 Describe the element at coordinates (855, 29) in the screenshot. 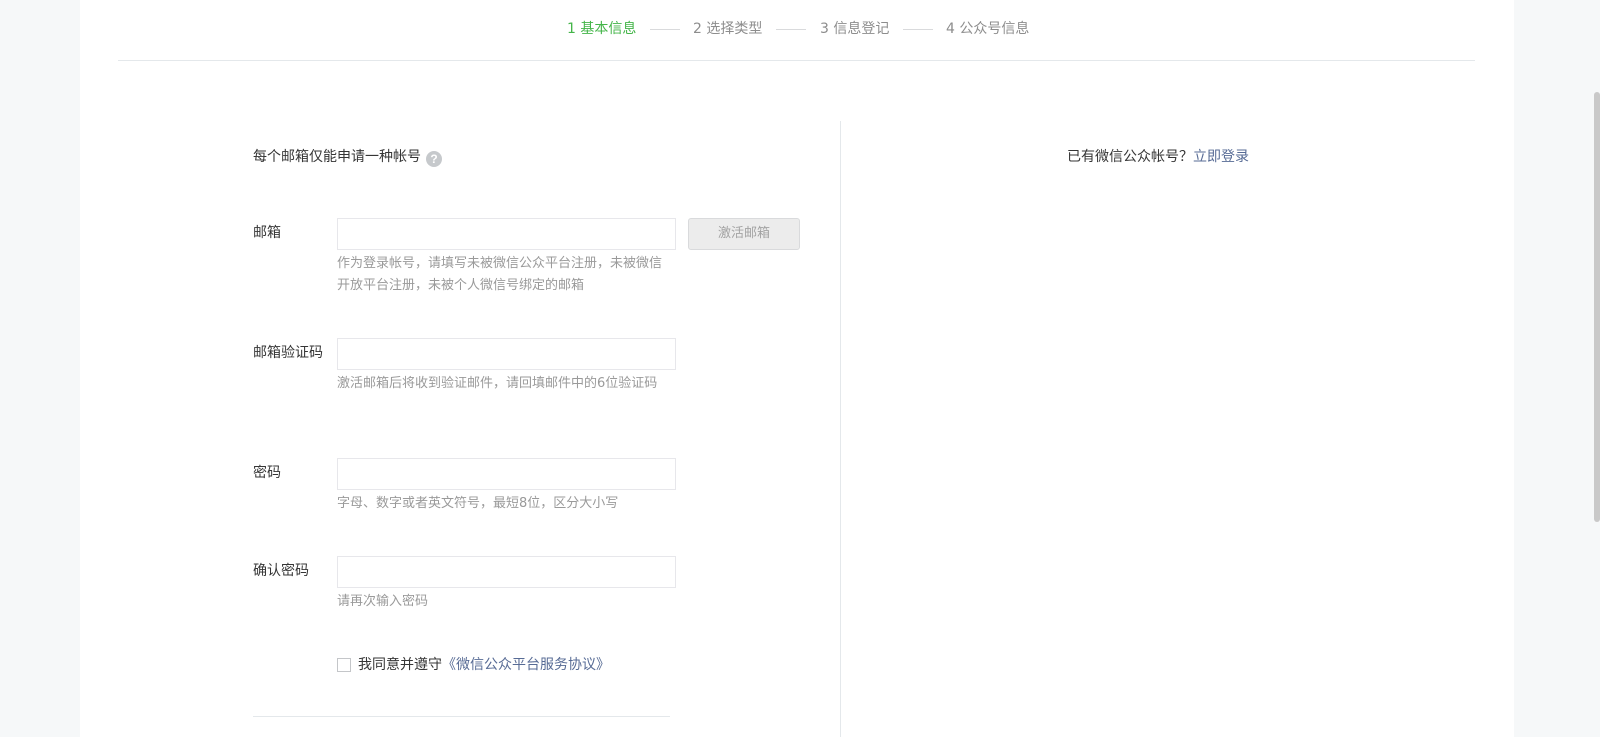

I see `step-info-register: 3 信息登记` at that location.